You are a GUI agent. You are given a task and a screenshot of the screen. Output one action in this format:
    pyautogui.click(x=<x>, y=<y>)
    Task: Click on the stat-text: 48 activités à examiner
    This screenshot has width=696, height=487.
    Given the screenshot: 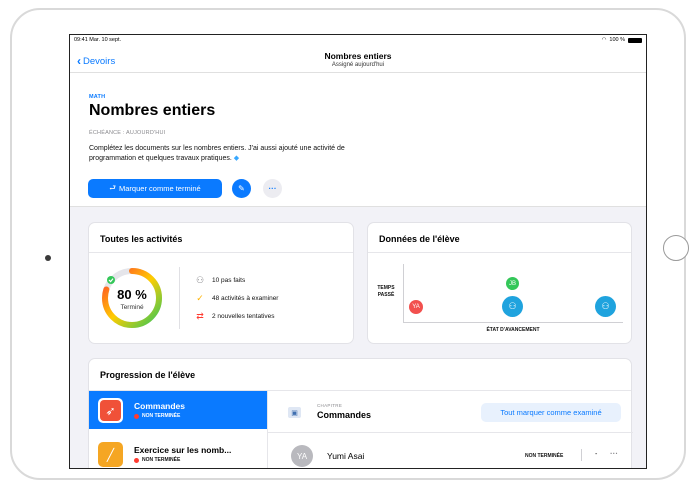 What is the action you would take?
    pyautogui.click(x=245, y=298)
    